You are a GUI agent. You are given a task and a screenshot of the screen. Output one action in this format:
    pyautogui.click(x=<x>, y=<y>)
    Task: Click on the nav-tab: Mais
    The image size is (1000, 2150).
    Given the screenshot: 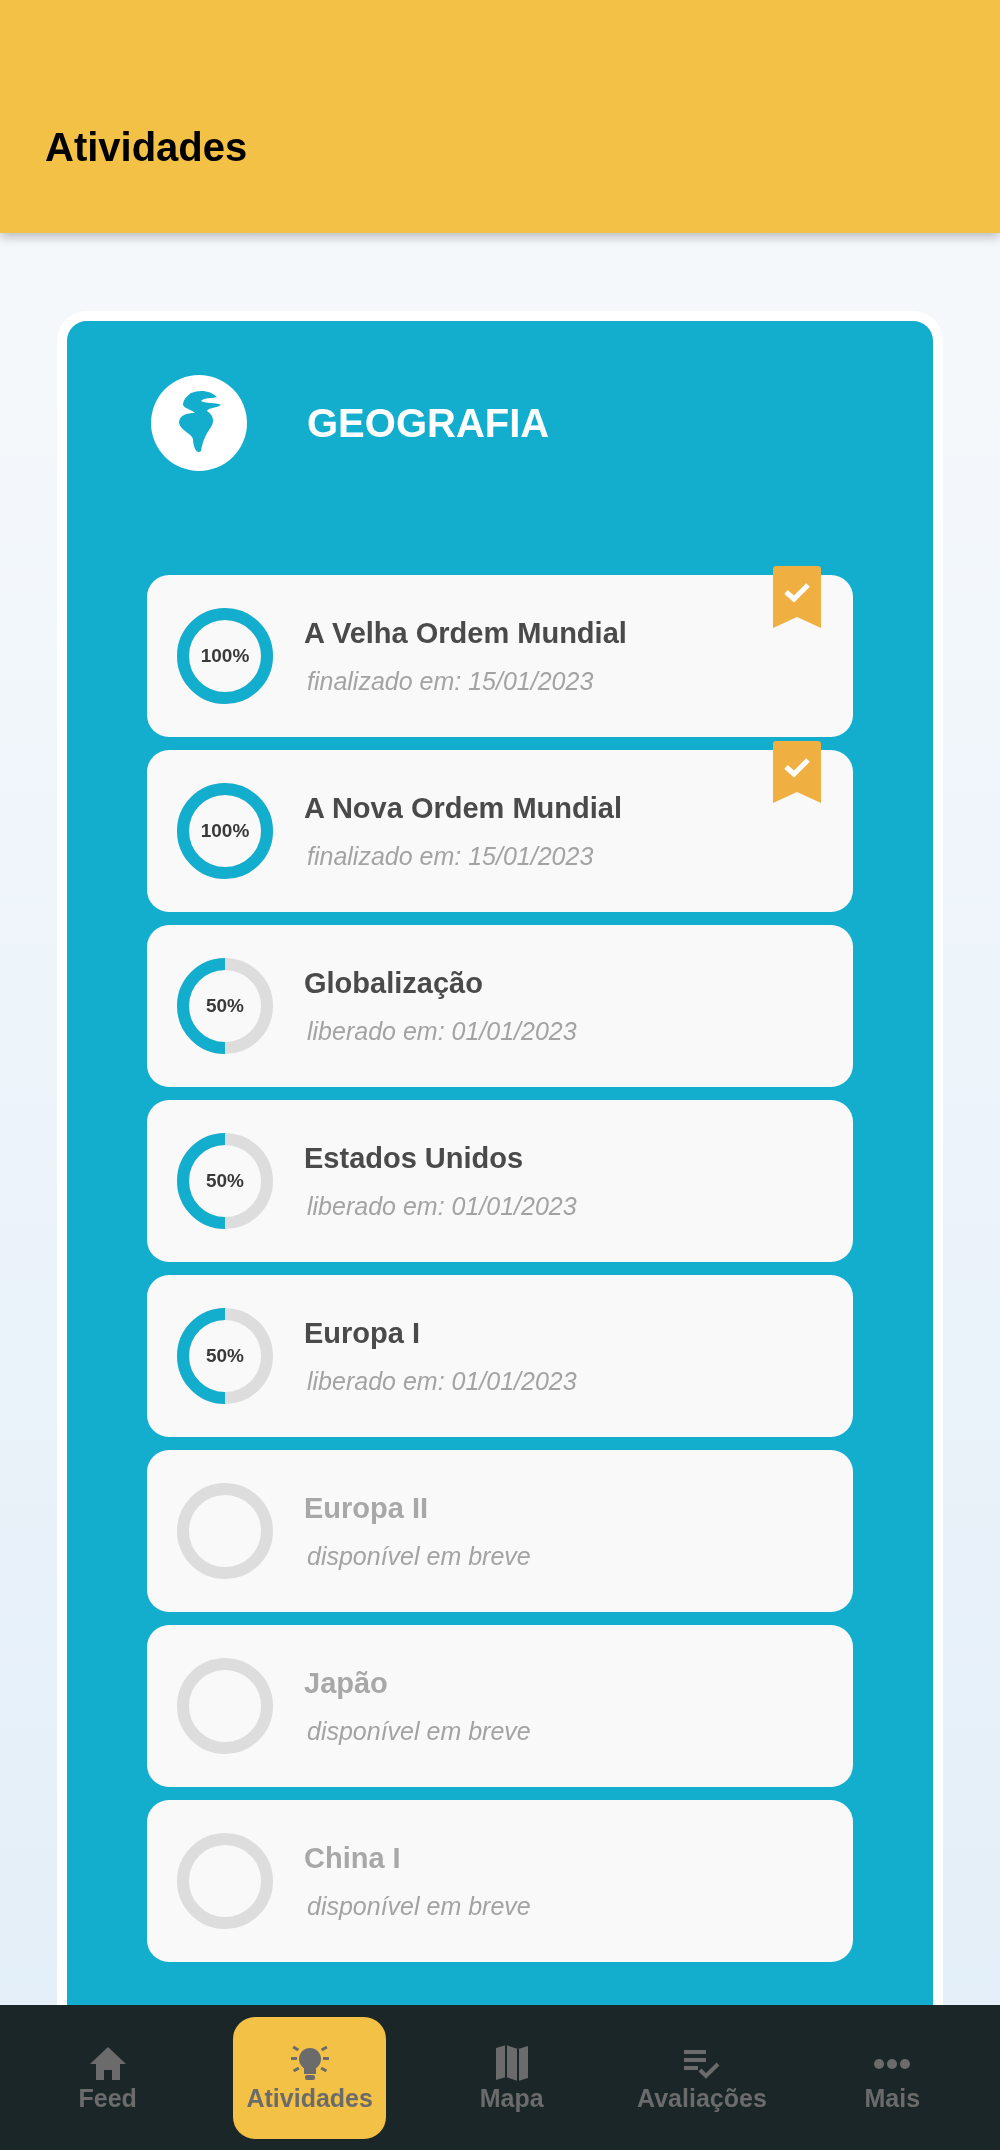 What is the action you would take?
    pyautogui.click(x=892, y=2077)
    